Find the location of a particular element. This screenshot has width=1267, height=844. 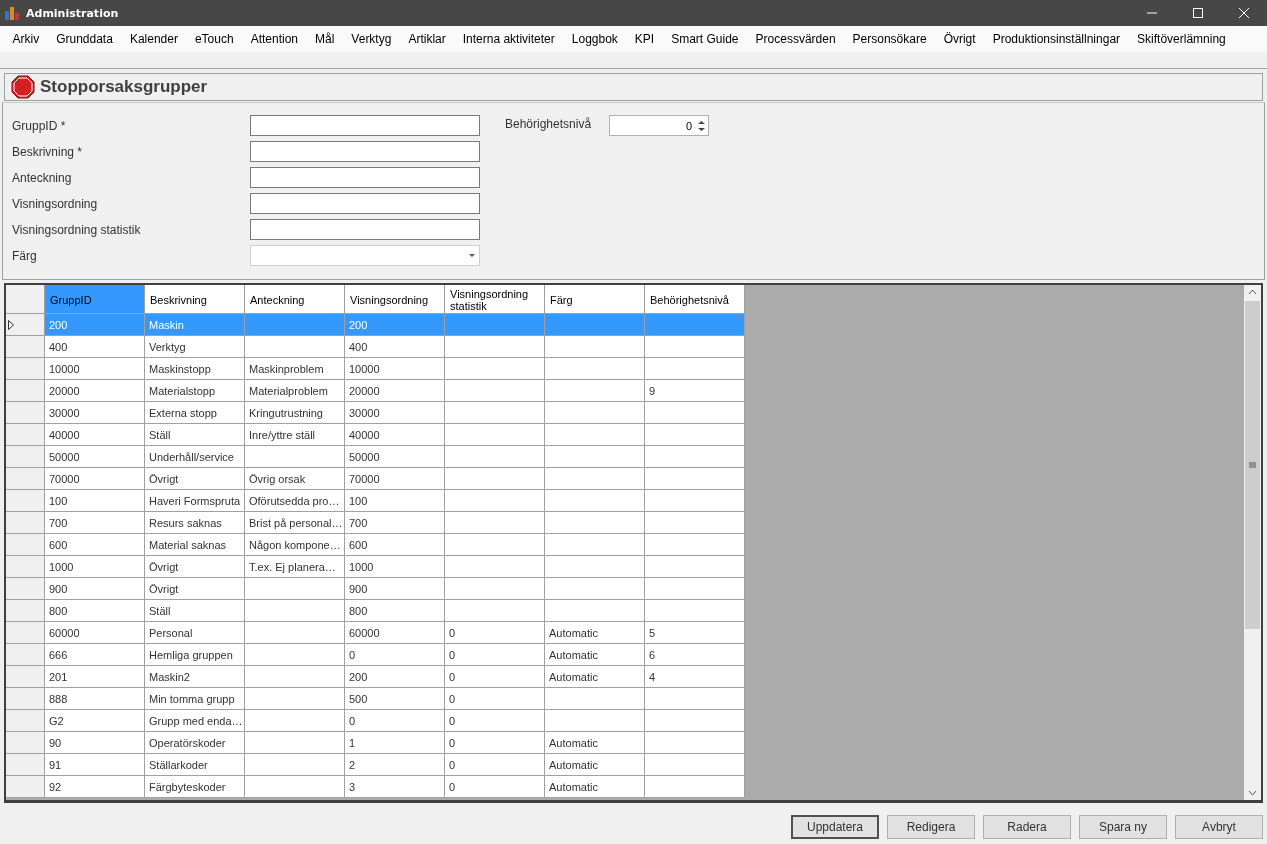

column-header: Visningsordning is located at coordinates (395, 299).